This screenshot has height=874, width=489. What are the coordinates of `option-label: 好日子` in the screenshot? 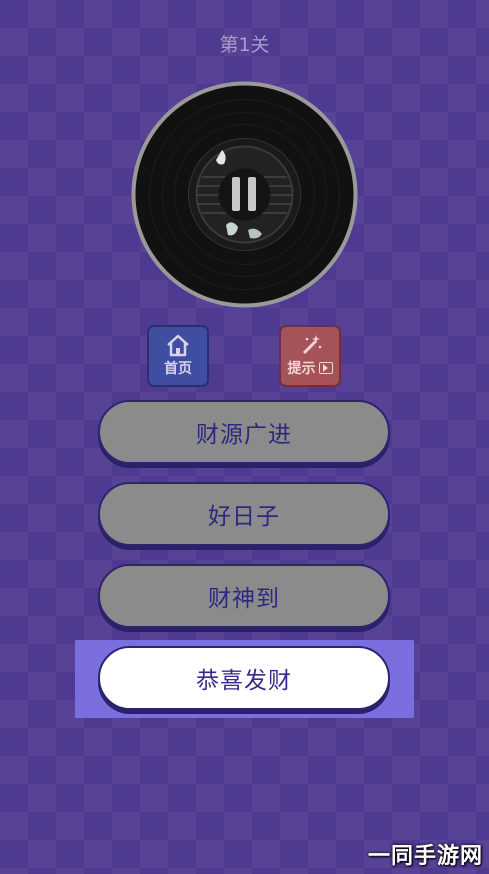 It's located at (244, 517).